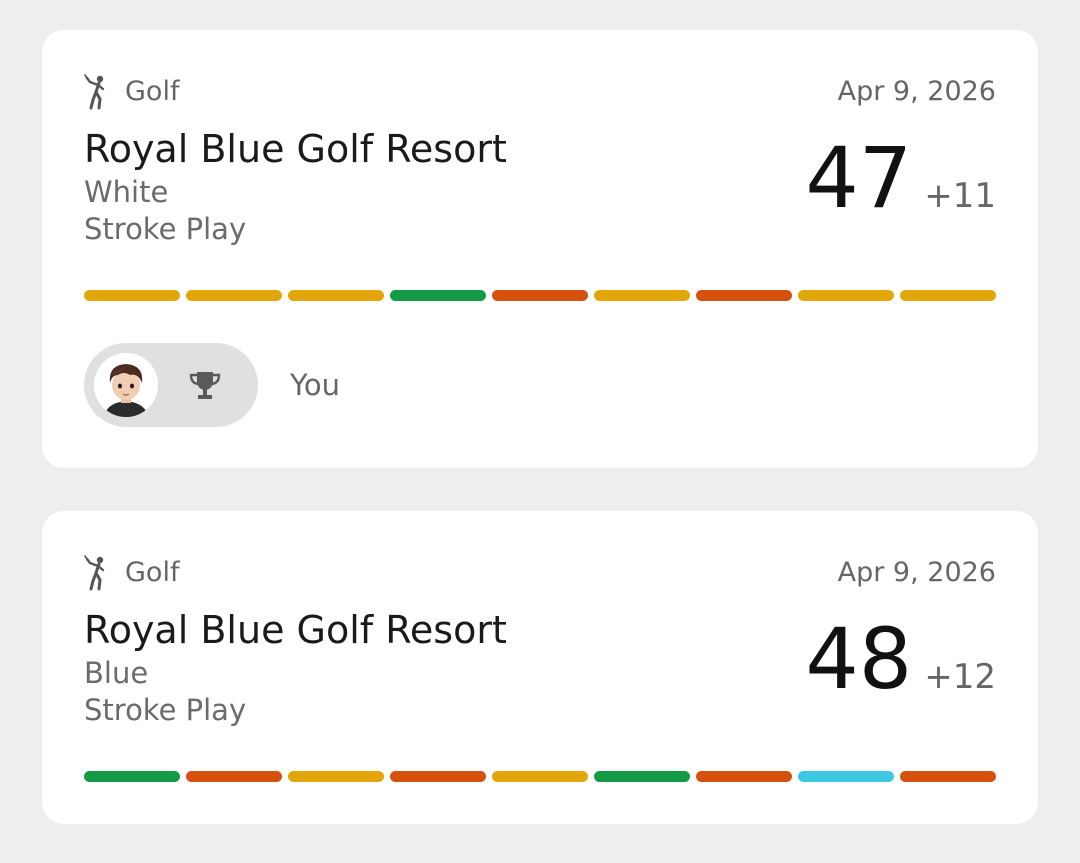  I want to click on avatar-image, so click(126, 385).